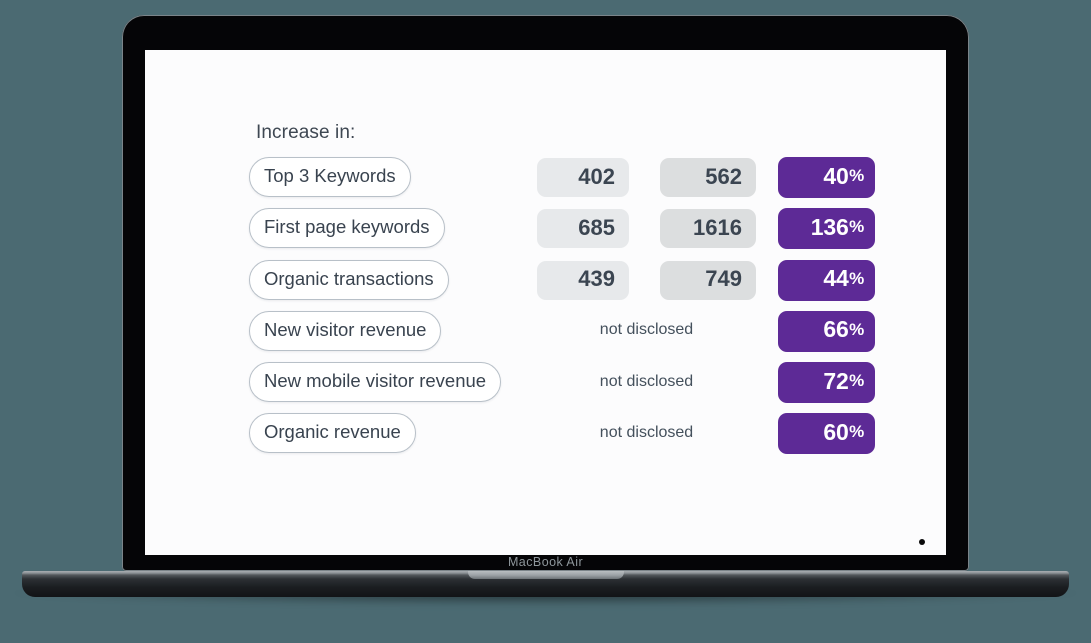  I want to click on metric-row: First page keywords 685 1616 136%, so click(545, 233).